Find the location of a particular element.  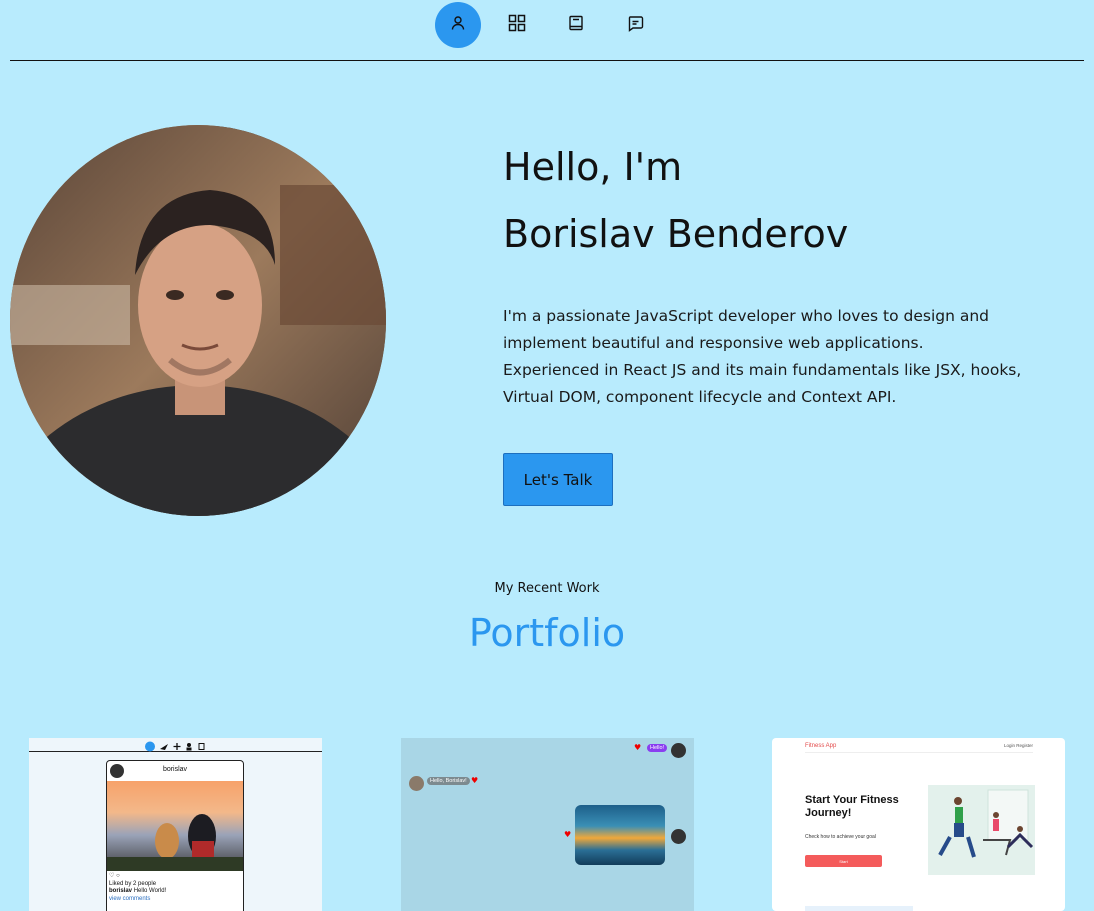

card-social-caption-user: borislav is located at coordinates (121, 891).